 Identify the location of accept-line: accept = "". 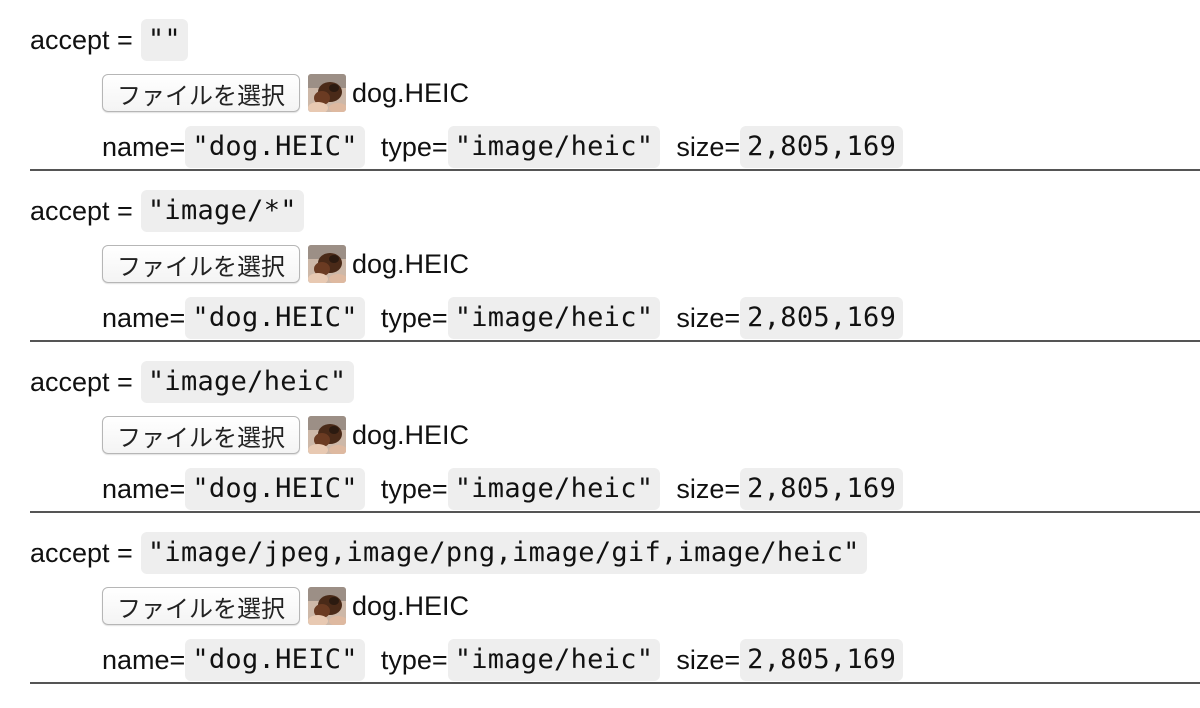
(109, 40).